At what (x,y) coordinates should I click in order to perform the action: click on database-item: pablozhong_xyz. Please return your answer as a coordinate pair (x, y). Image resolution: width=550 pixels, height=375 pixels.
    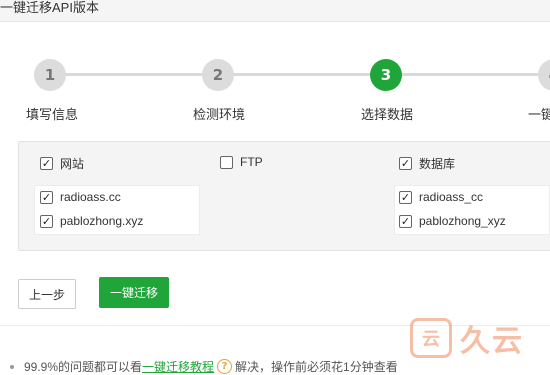
    Looking at the image, I should click on (452, 221).